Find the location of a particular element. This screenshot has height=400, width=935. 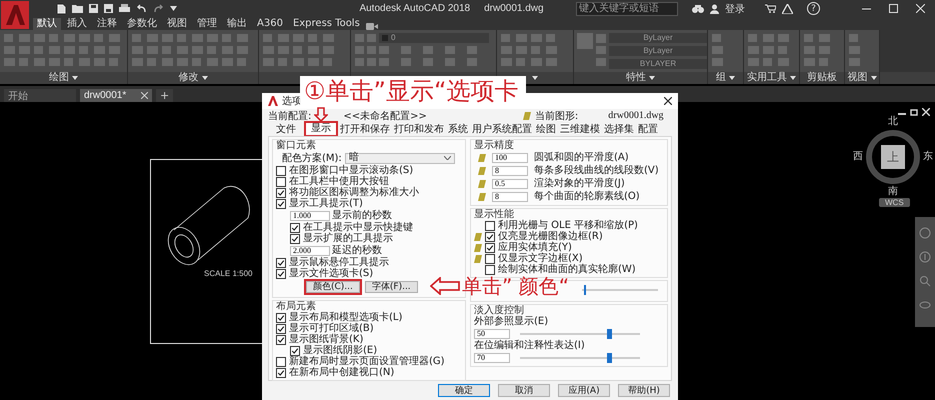

number-field: 8 is located at coordinates (510, 171).